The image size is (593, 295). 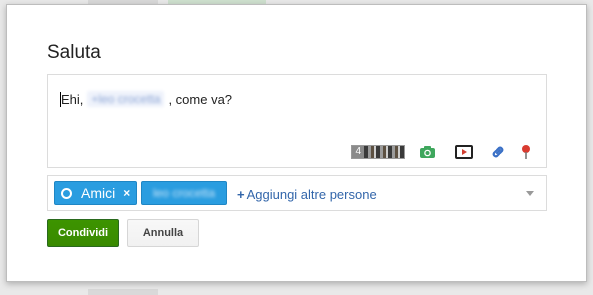 What do you see at coordinates (464, 152) in the screenshot?
I see `video-icon` at bounding box center [464, 152].